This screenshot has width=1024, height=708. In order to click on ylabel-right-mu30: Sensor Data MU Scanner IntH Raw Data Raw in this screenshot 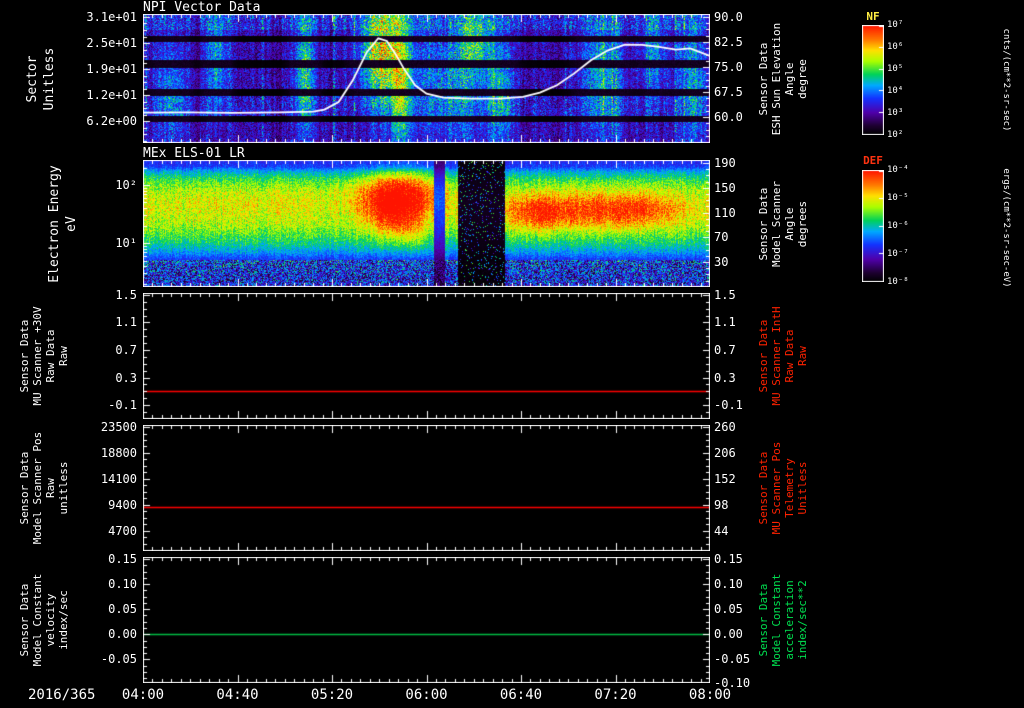, I will do `click(783, 356)`.